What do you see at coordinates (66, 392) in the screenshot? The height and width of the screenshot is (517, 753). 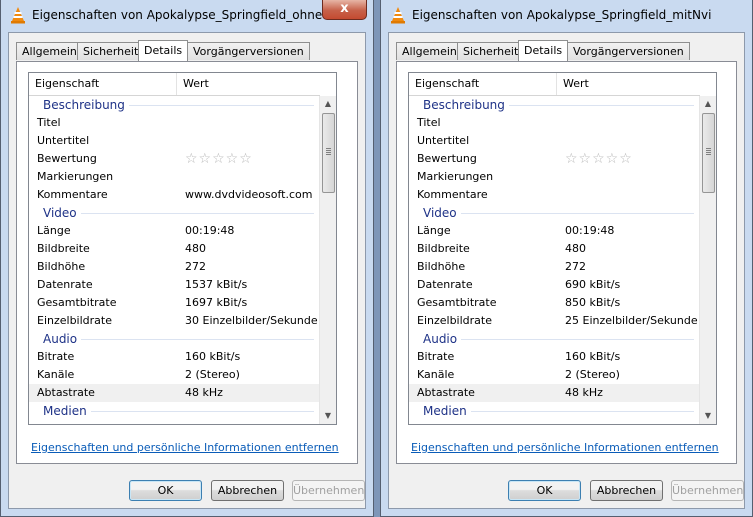 I see `row-key: Abtastrate` at bounding box center [66, 392].